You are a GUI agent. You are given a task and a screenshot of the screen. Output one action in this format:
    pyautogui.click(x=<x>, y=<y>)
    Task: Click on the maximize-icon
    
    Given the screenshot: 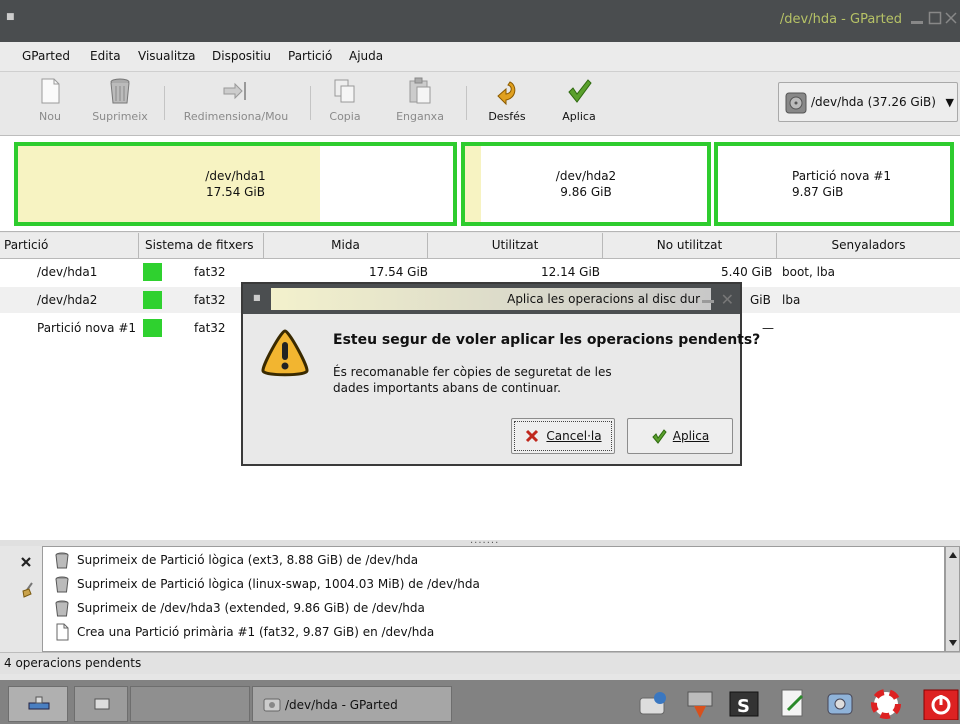 What is the action you would take?
    pyautogui.click(x=935, y=18)
    